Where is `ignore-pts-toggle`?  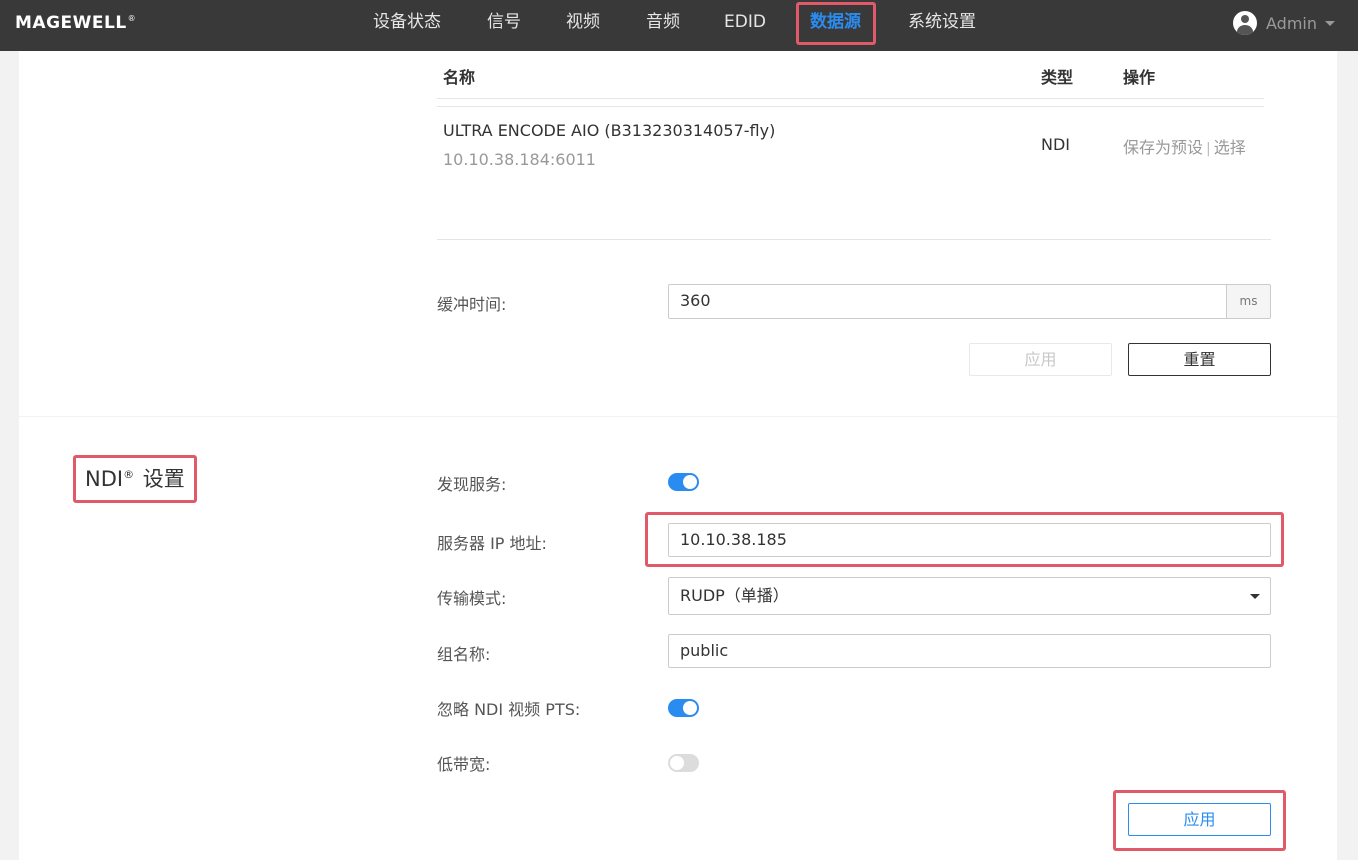
ignore-pts-toggle is located at coordinates (683, 708).